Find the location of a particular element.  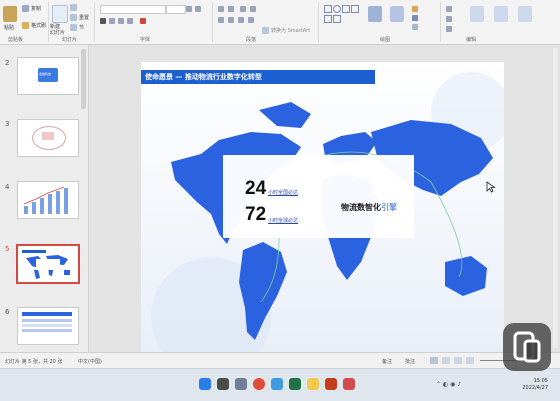

shape-line-icon is located at coordinates (355, 9).